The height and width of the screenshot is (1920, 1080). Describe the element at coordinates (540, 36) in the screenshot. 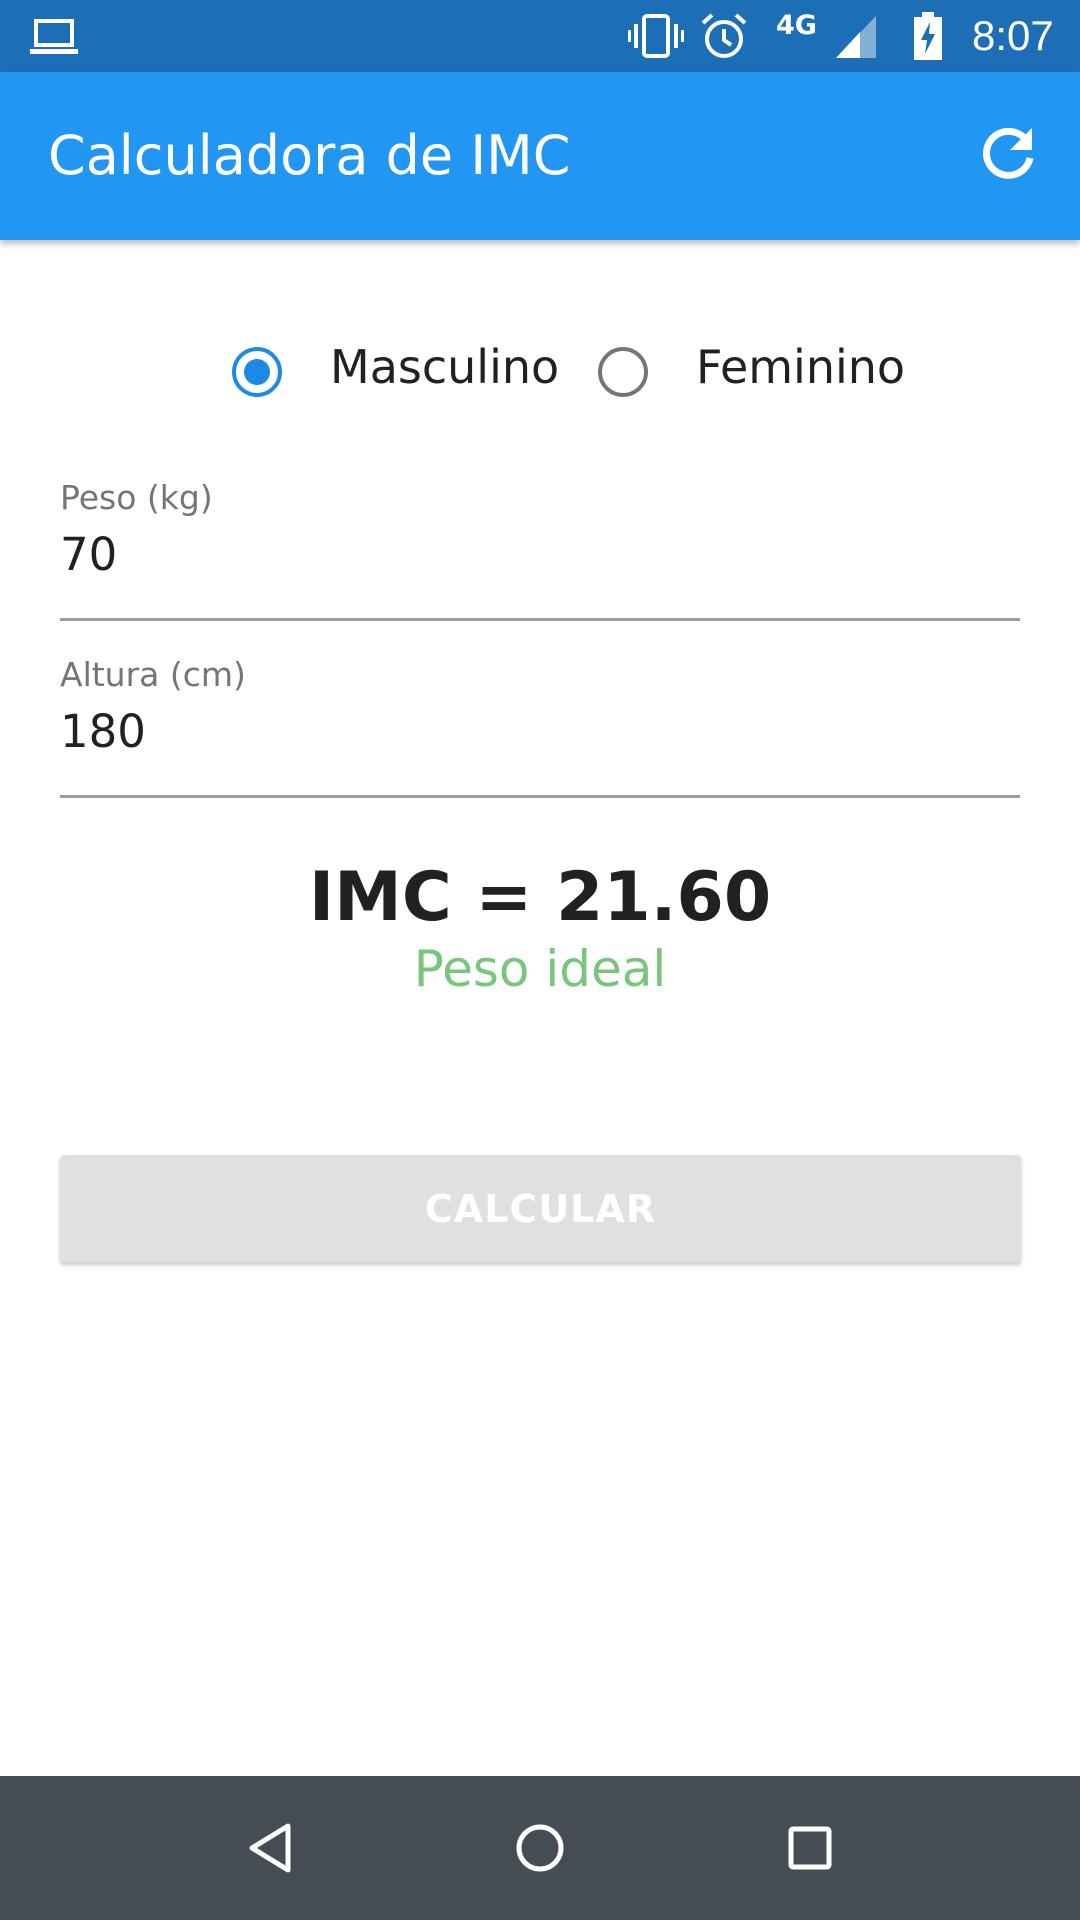

I see `status-bar: 4G 8:07` at that location.